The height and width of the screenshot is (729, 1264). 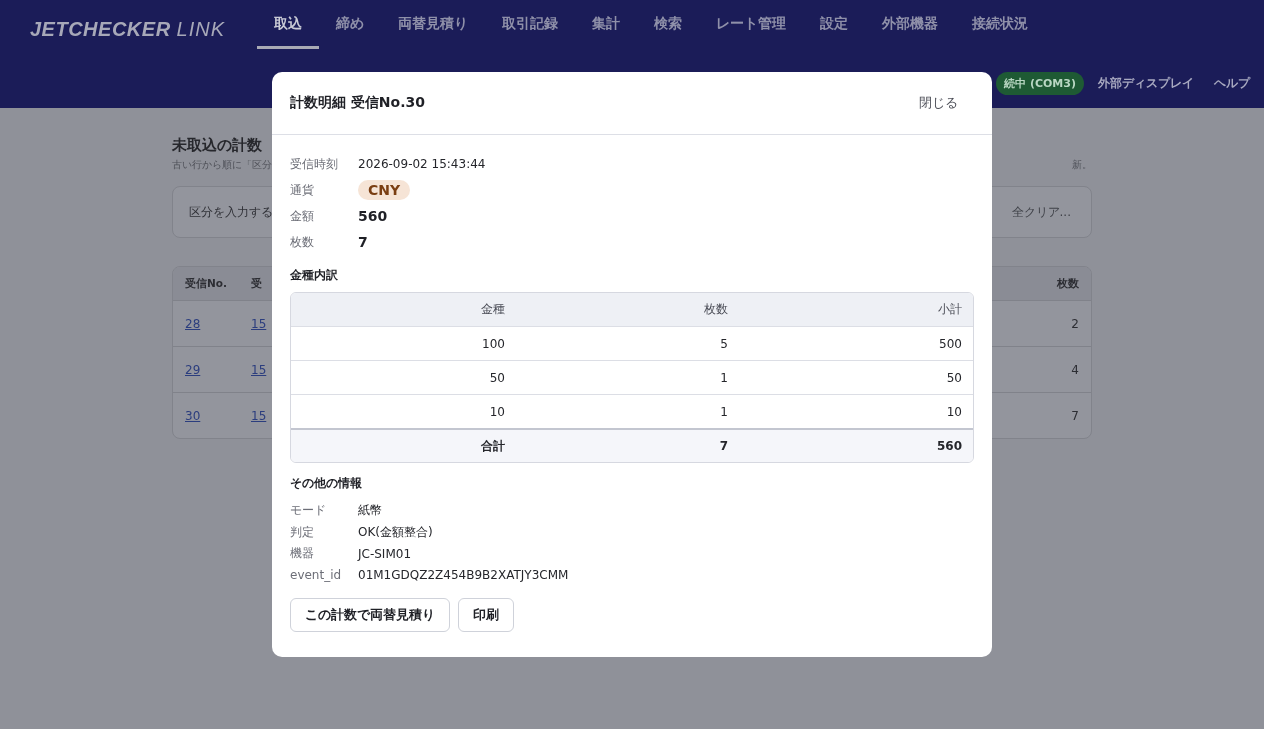 What do you see at coordinates (493, 309) in the screenshot?
I see `column-header: 金種` at bounding box center [493, 309].